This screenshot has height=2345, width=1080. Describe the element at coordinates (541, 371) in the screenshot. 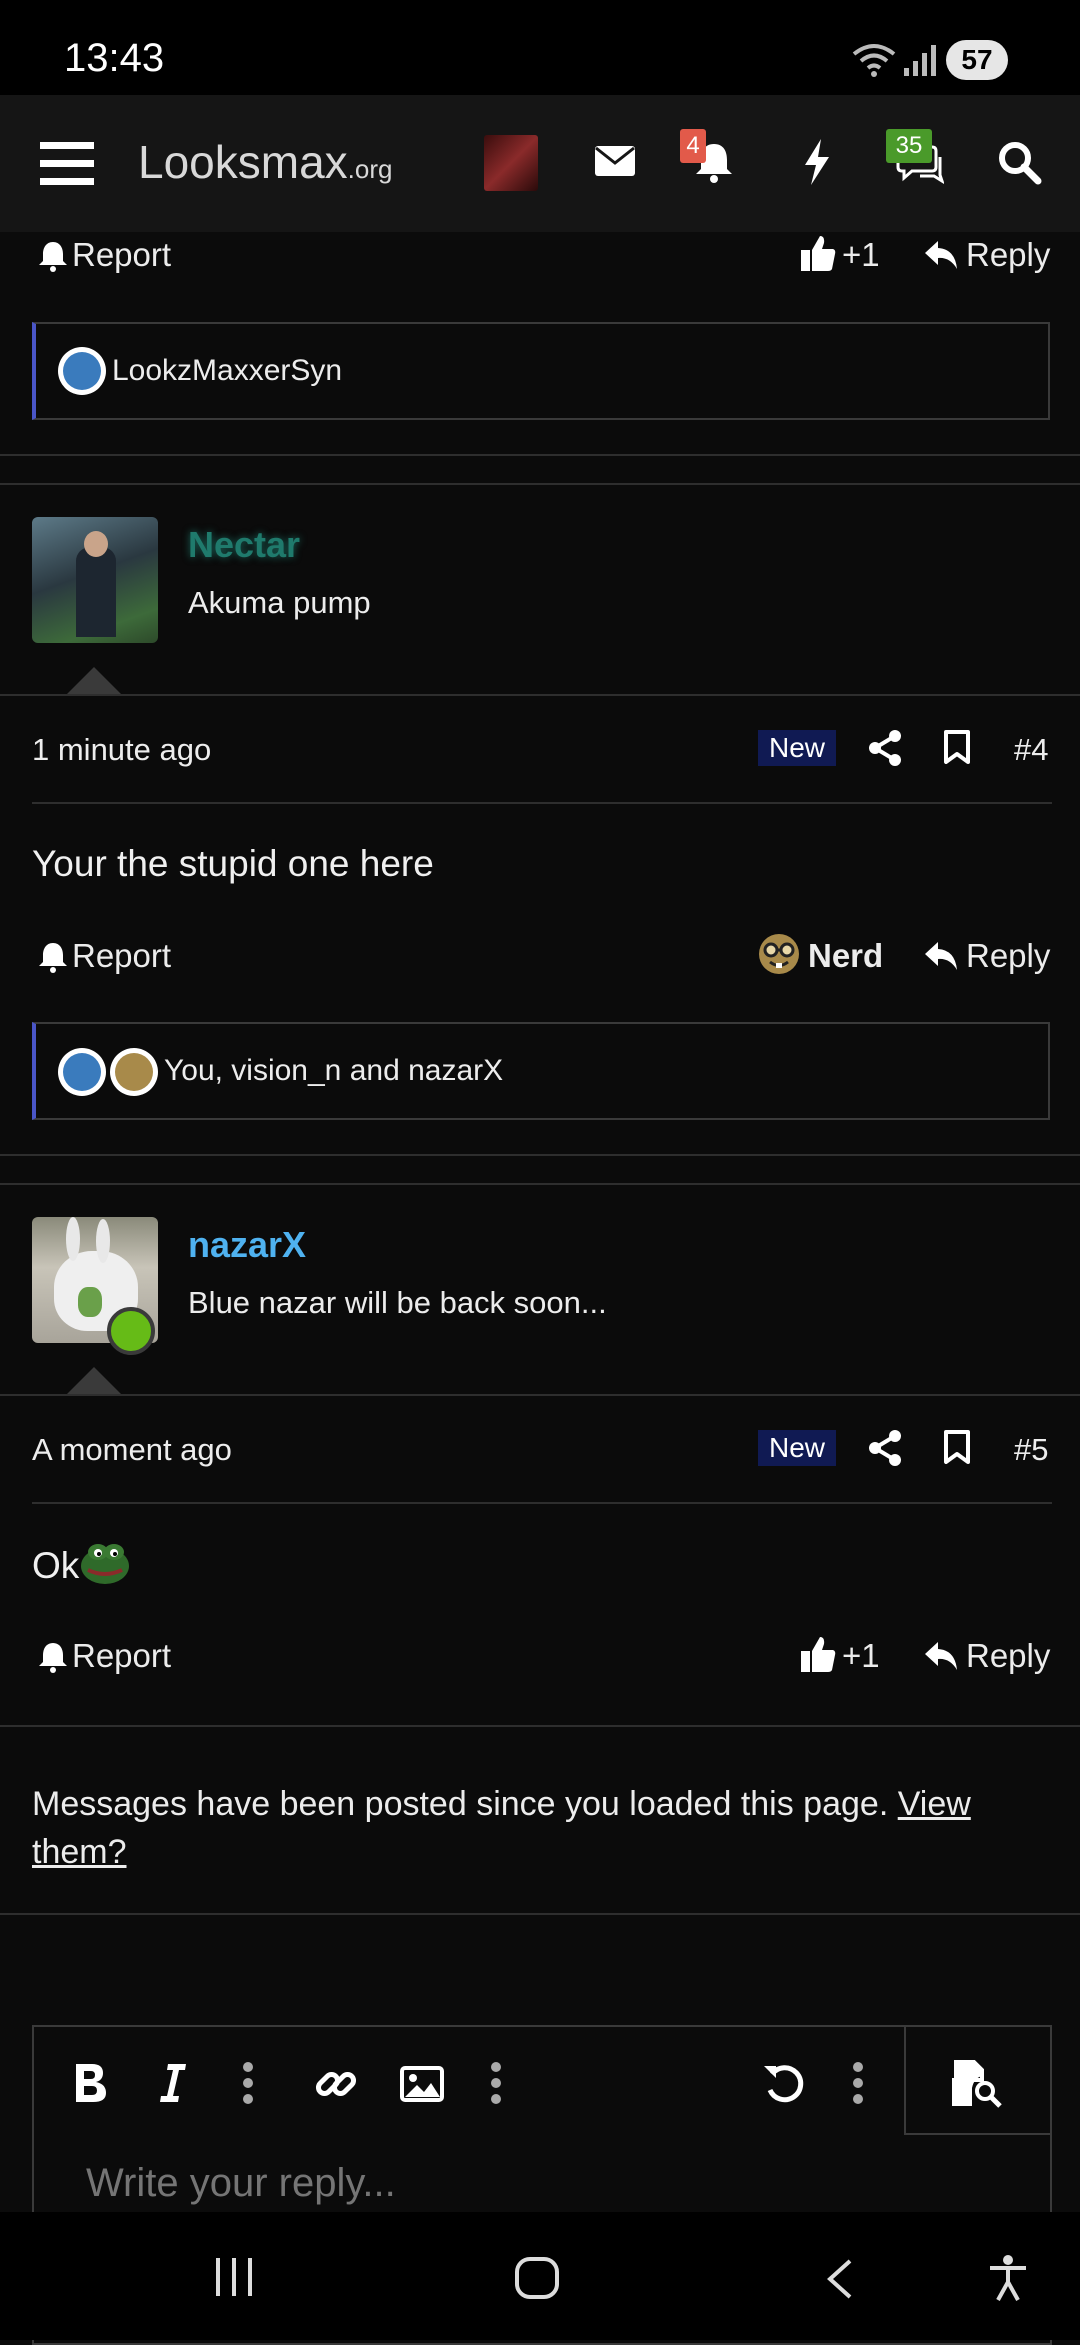

I see `reactions-bar: LookzMaxxerSyn` at that location.